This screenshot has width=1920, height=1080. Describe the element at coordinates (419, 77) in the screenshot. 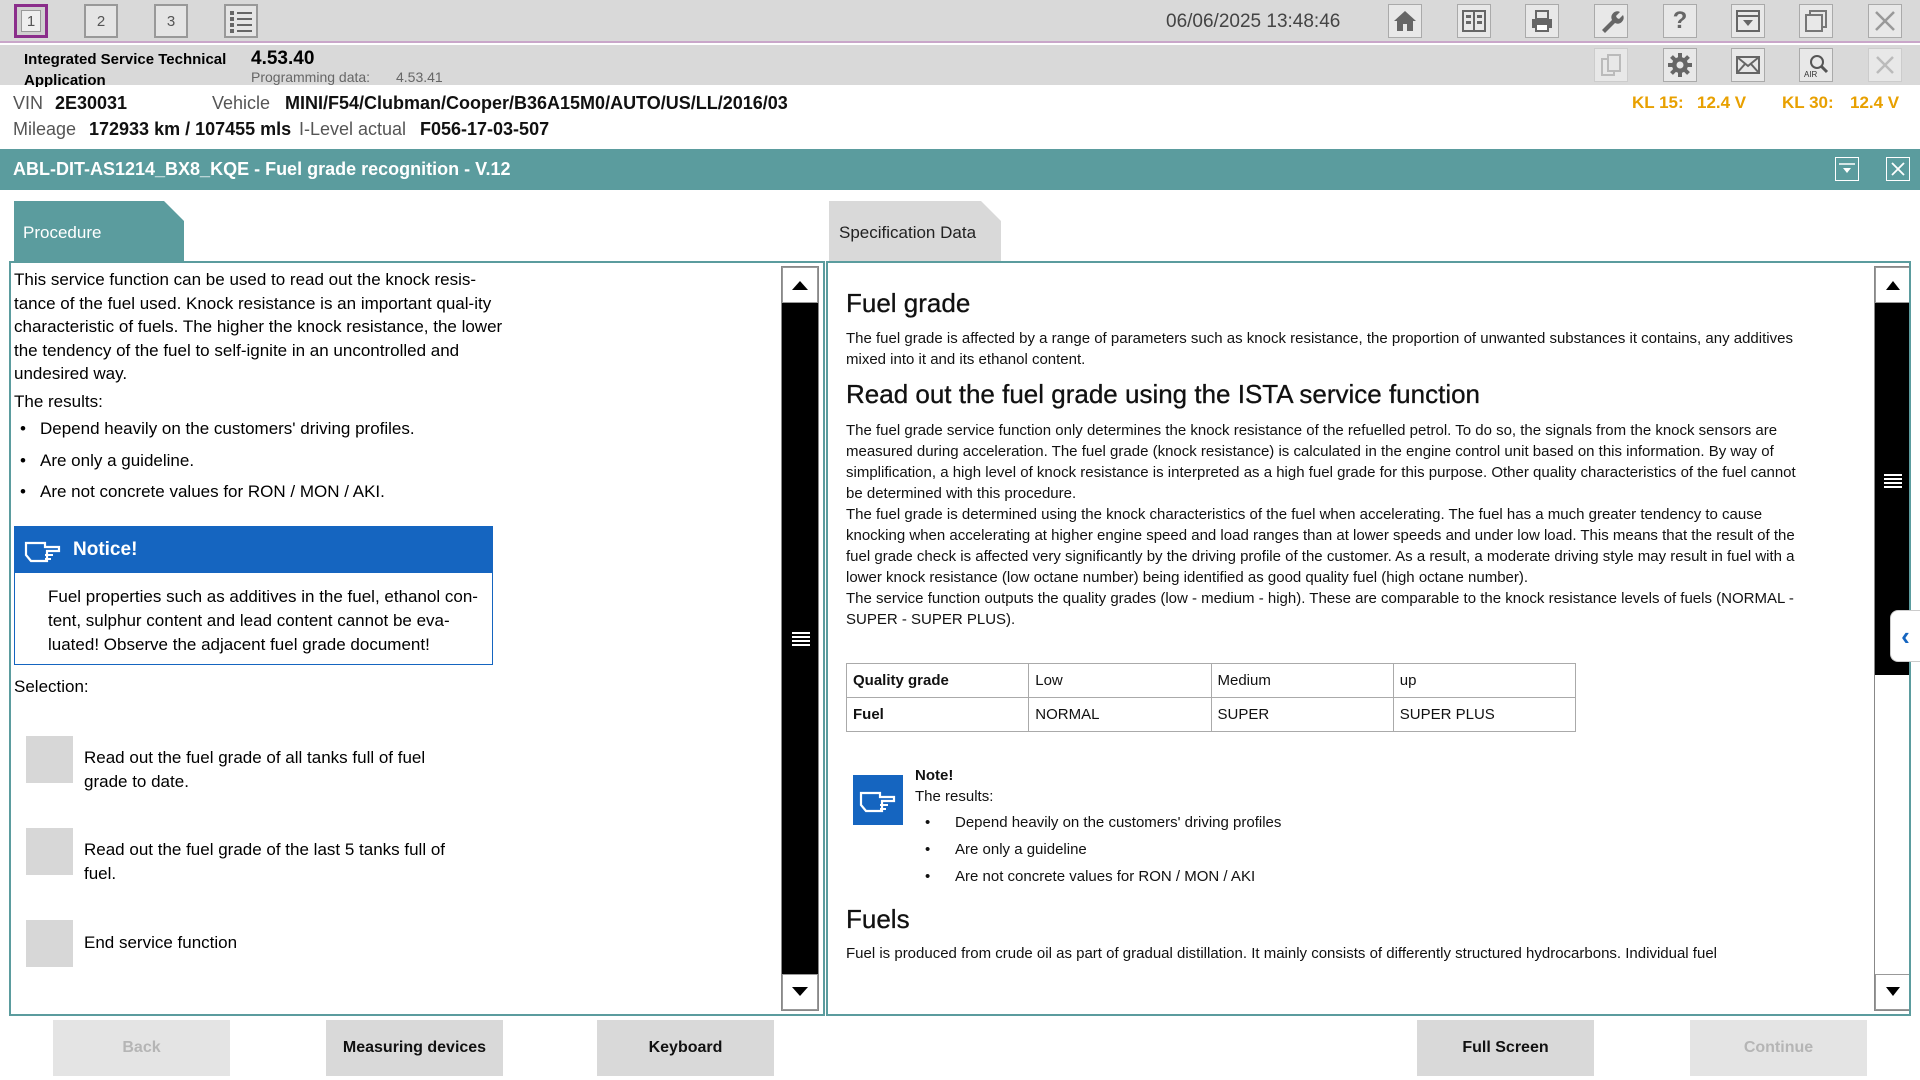

I see `programming-data-value: 4.53.41` at that location.